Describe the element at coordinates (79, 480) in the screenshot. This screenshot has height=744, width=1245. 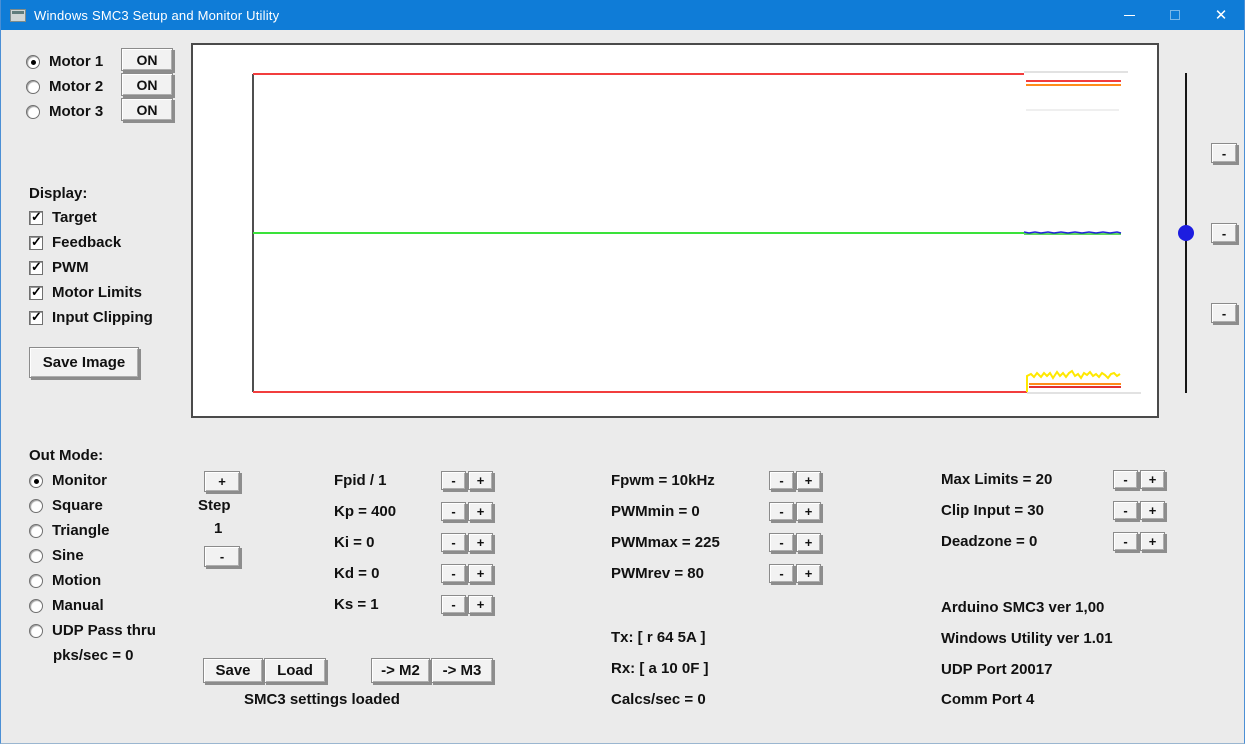
I see `monitor-label: Monitor` at that location.